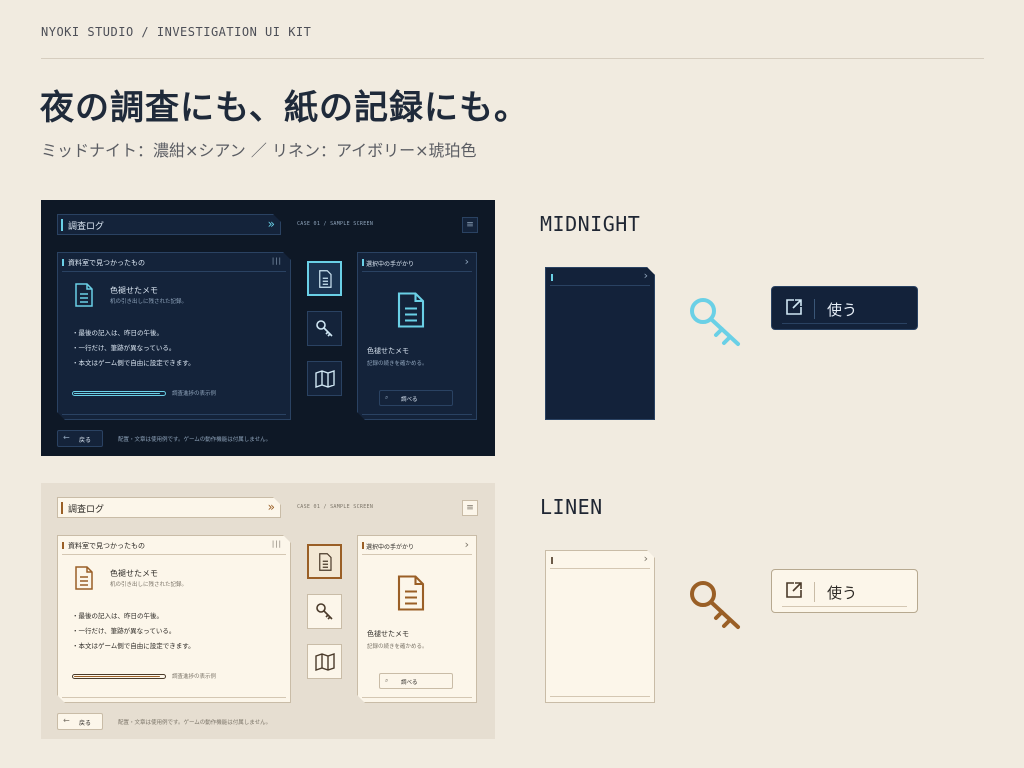 The image size is (1024, 768). I want to click on card-marker, so click(552, 560).